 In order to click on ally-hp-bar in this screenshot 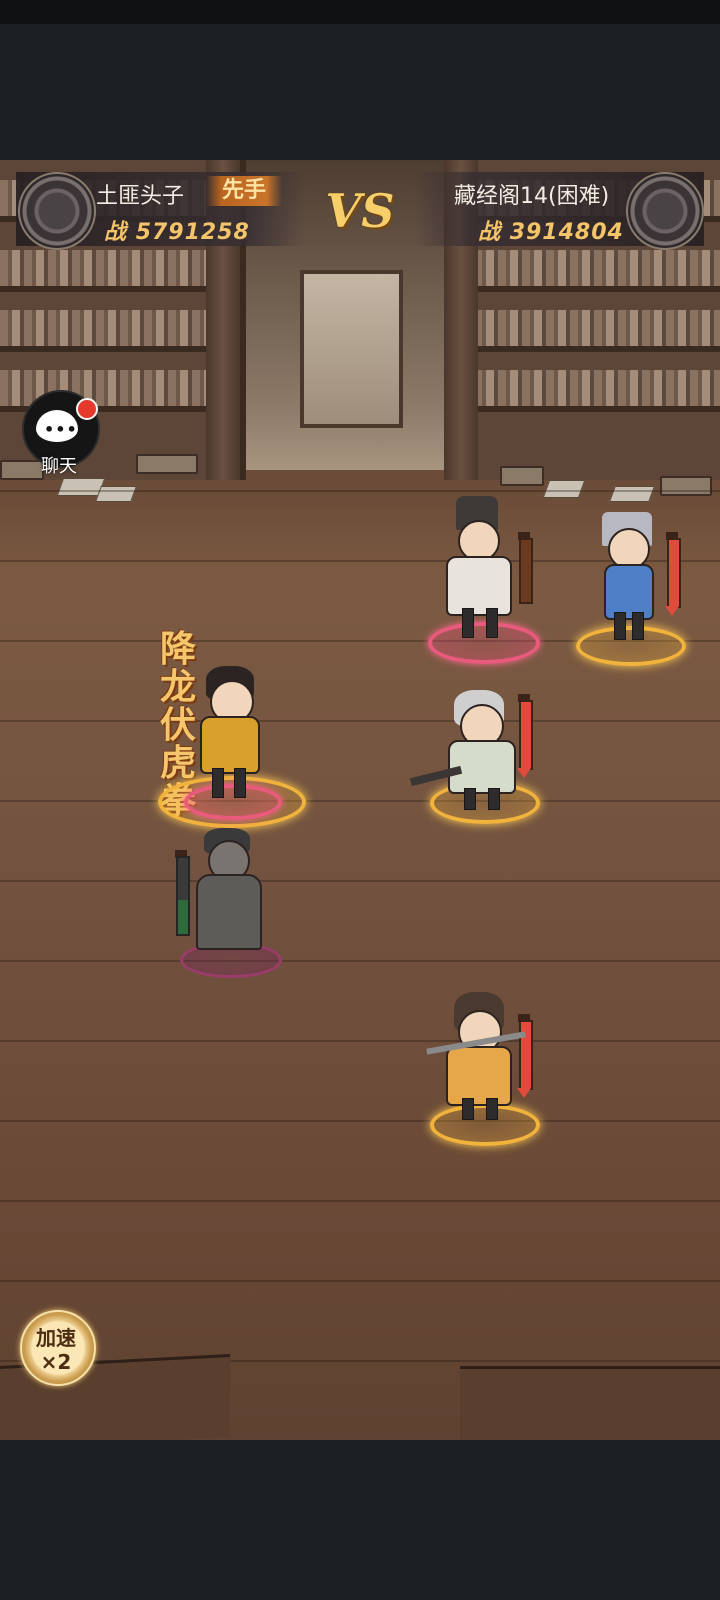, I will do `click(183, 896)`.